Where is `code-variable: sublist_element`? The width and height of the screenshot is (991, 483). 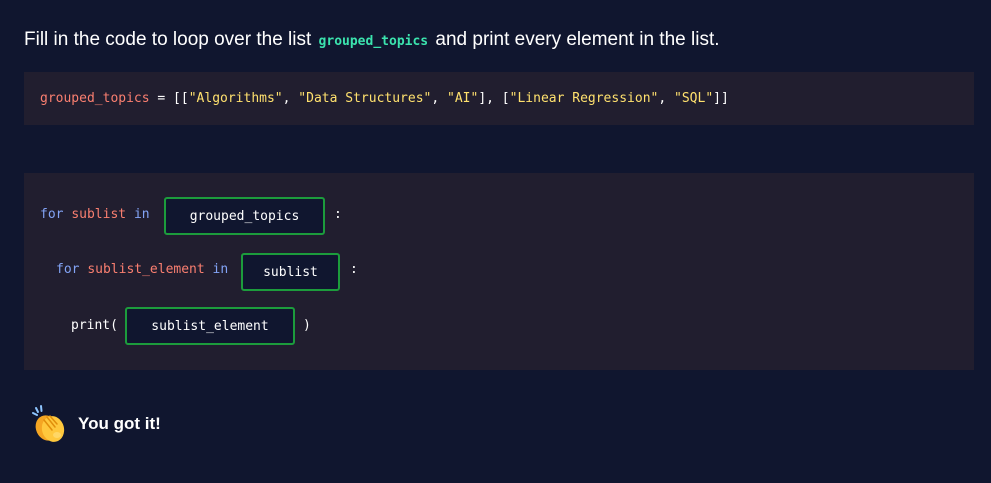 code-variable: sublist_element is located at coordinates (146, 269).